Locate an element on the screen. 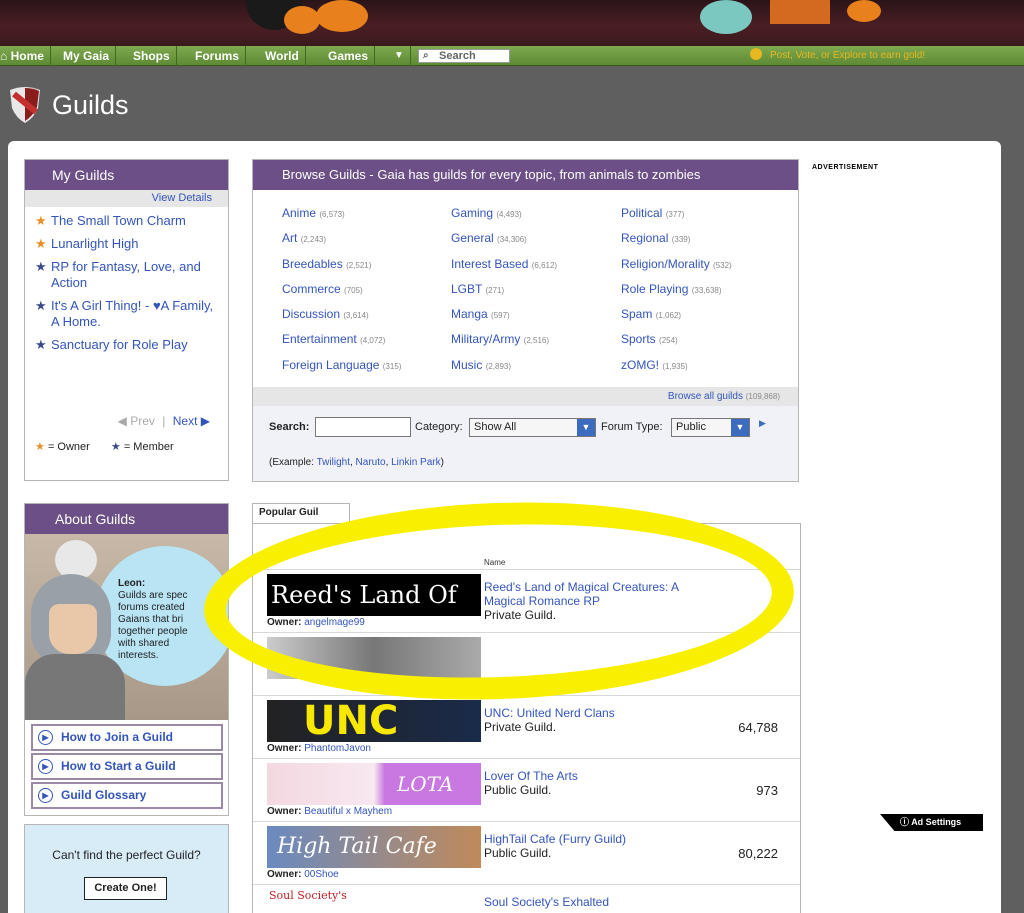  category-count: (2,521) is located at coordinates (359, 265).